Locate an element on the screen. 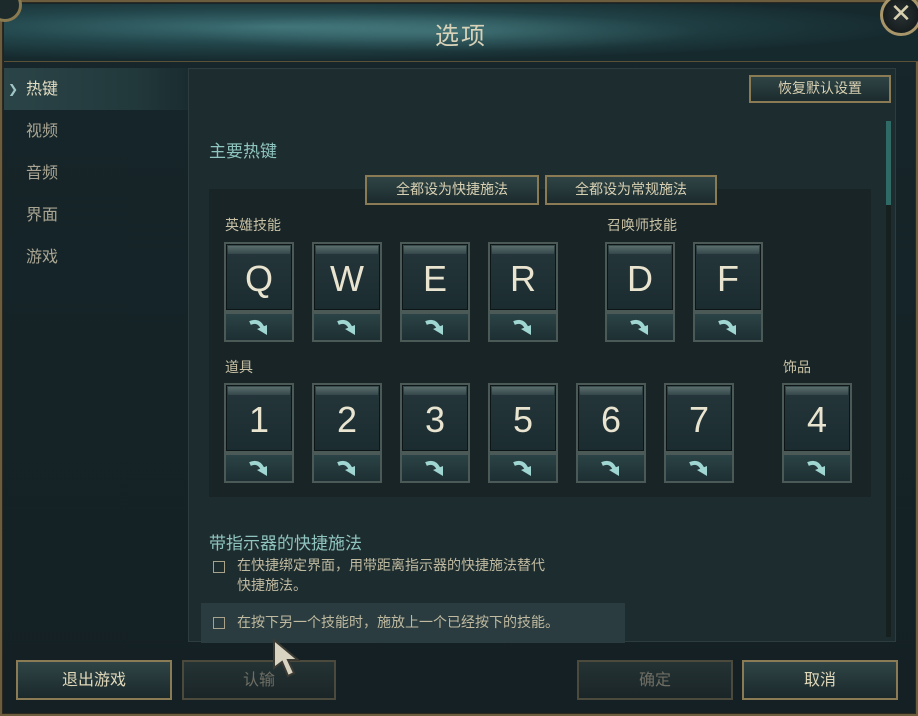 This screenshot has height=716, width=918. sidebar-item-game: 游戏 is located at coordinates (96, 257).